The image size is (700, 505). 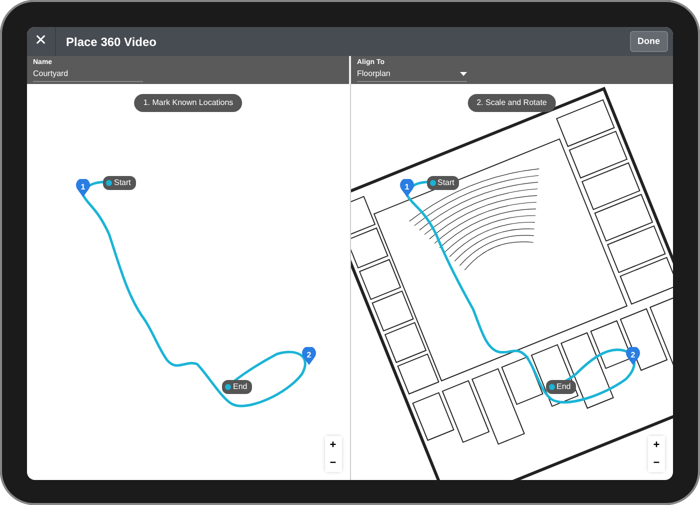 I want to click on window-title: Place 360 Video, so click(x=112, y=42).